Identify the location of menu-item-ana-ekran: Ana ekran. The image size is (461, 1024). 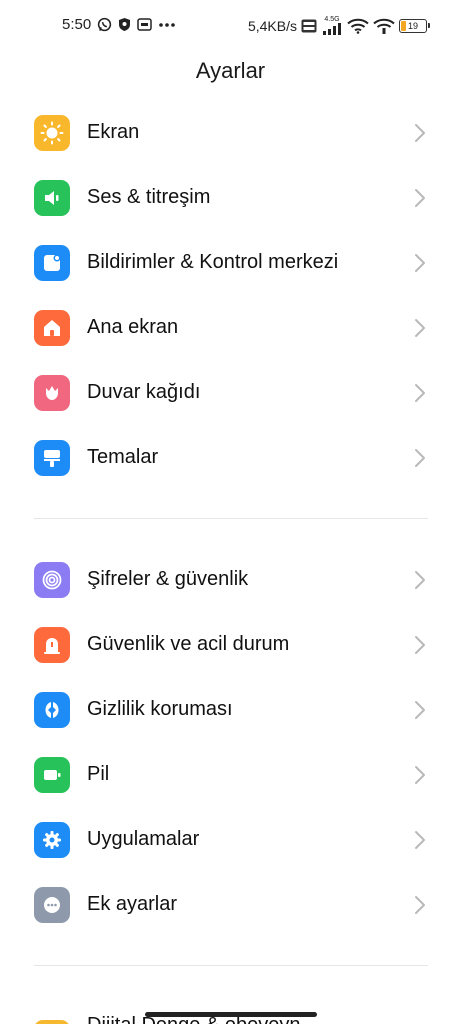
(230, 327).